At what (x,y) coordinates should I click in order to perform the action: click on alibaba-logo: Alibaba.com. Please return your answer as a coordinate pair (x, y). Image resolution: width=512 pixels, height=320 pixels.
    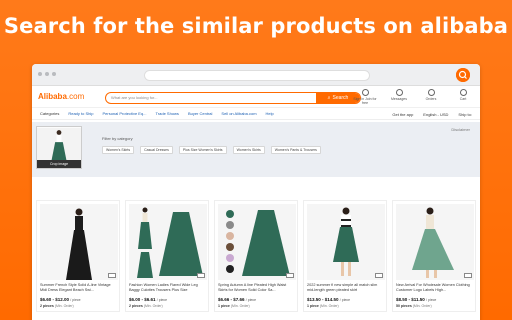
    Looking at the image, I should click on (61, 96).